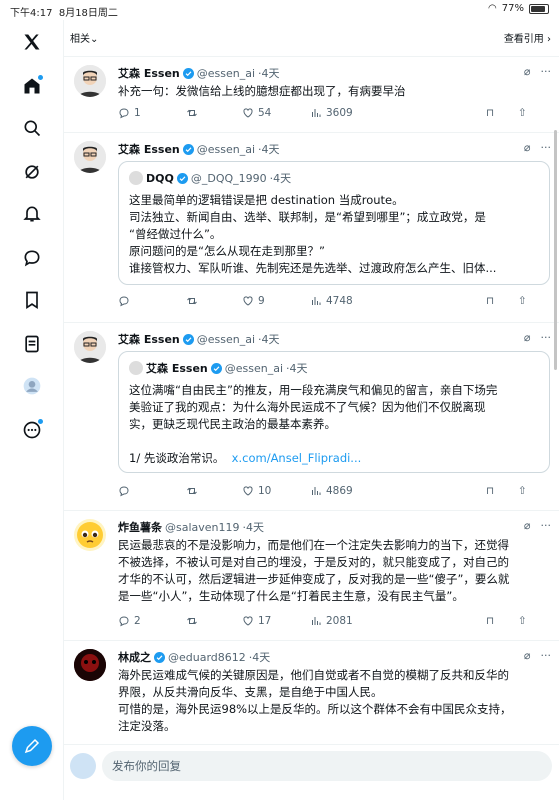 The image size is (559, 800). I want to click on grok-icon, so click(32, 172).